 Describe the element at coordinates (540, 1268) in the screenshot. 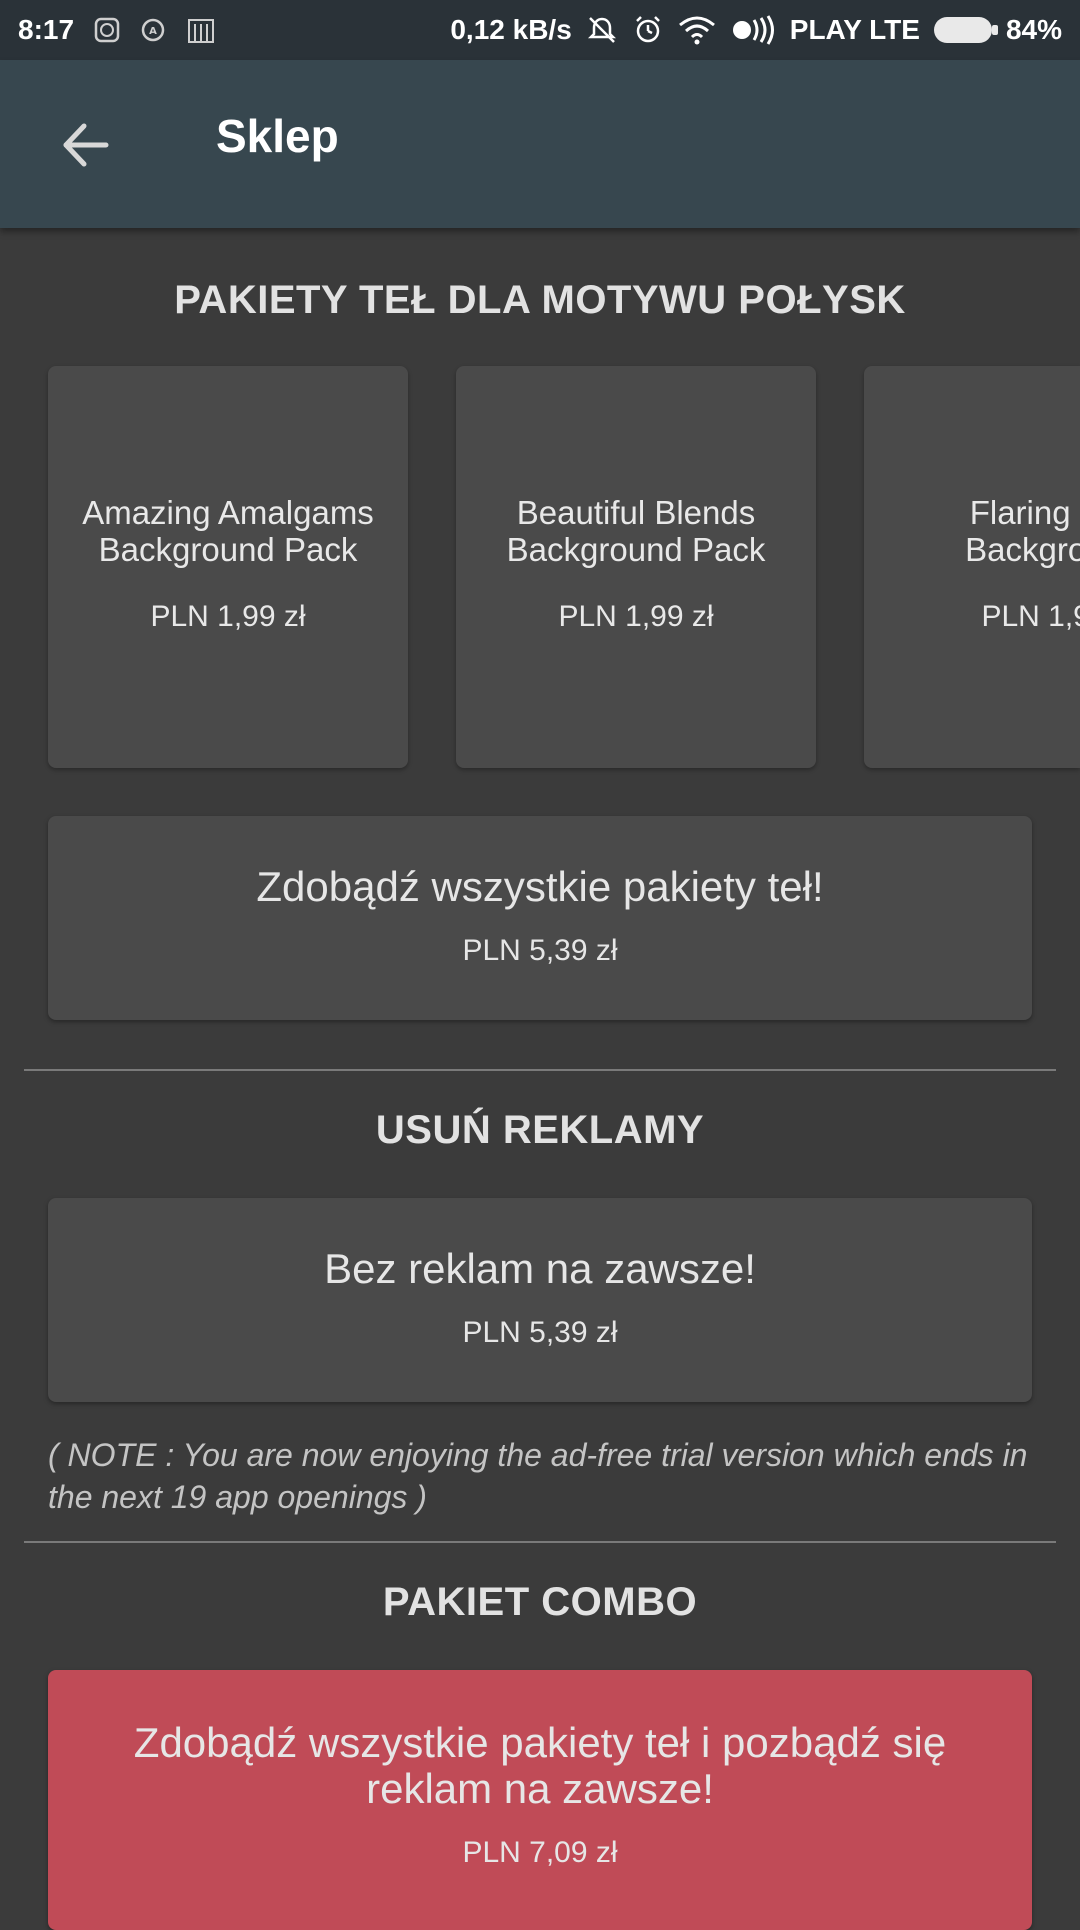

I see `offer-title: Bez reklam na zawsze!` at that location.